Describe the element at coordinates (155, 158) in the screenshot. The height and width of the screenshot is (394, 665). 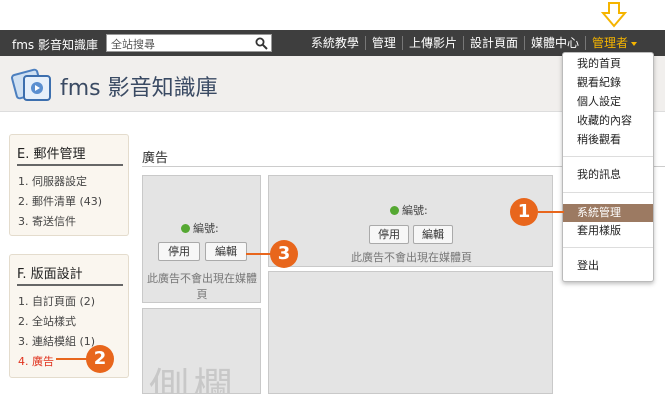
I see `section-title-ads: 廣告` at that location.